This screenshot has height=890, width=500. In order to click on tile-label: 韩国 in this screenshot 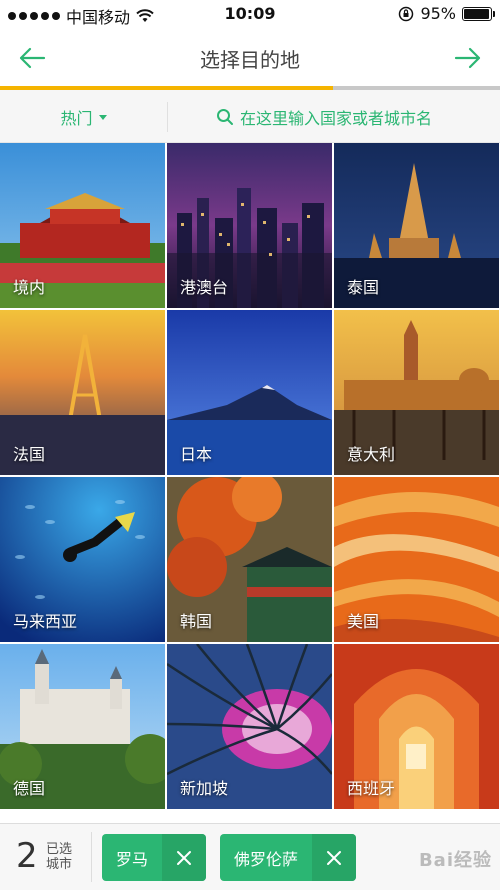, I will do `click(196, 621)`.